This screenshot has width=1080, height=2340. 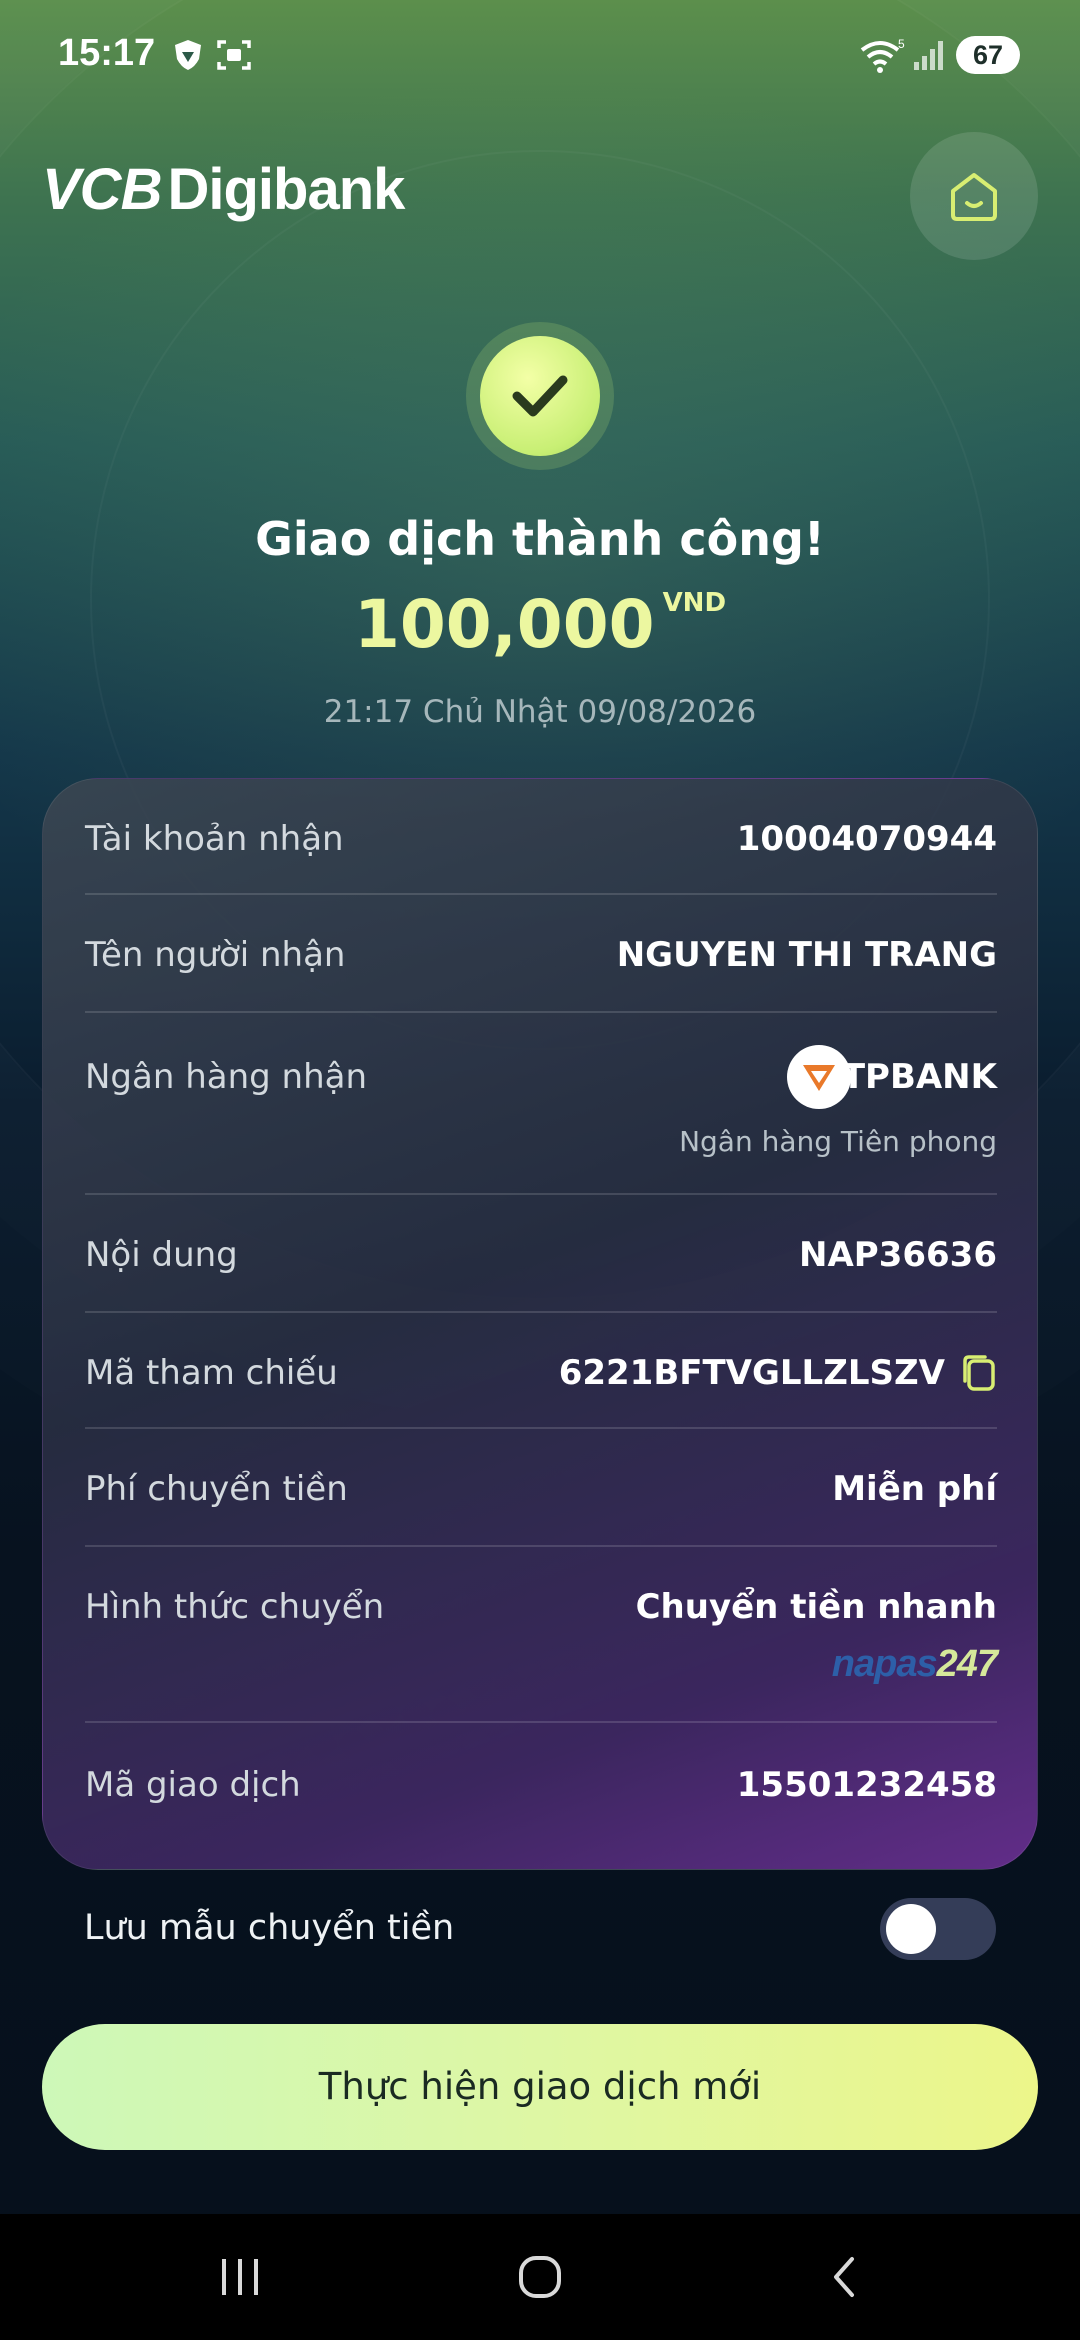 I want to click on svg-text: 5, so click(x=901, y=44).